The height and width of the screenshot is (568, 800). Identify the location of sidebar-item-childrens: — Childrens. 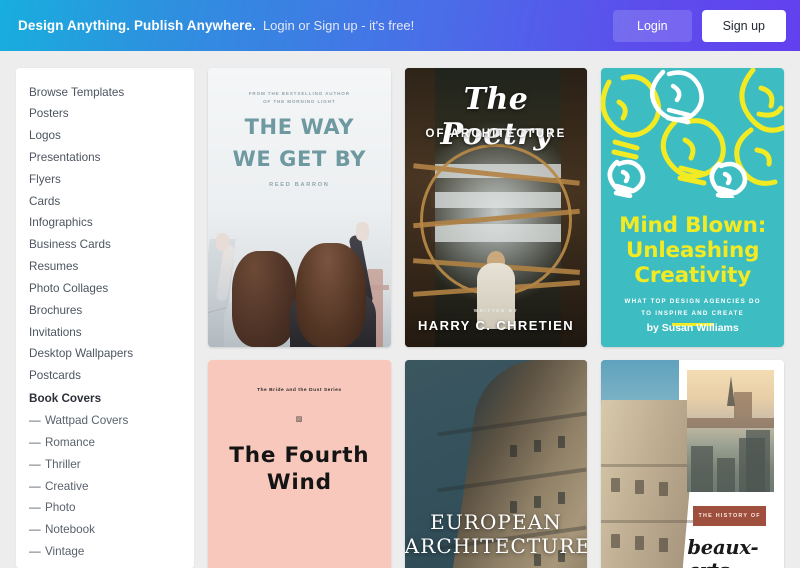
(105, 565).